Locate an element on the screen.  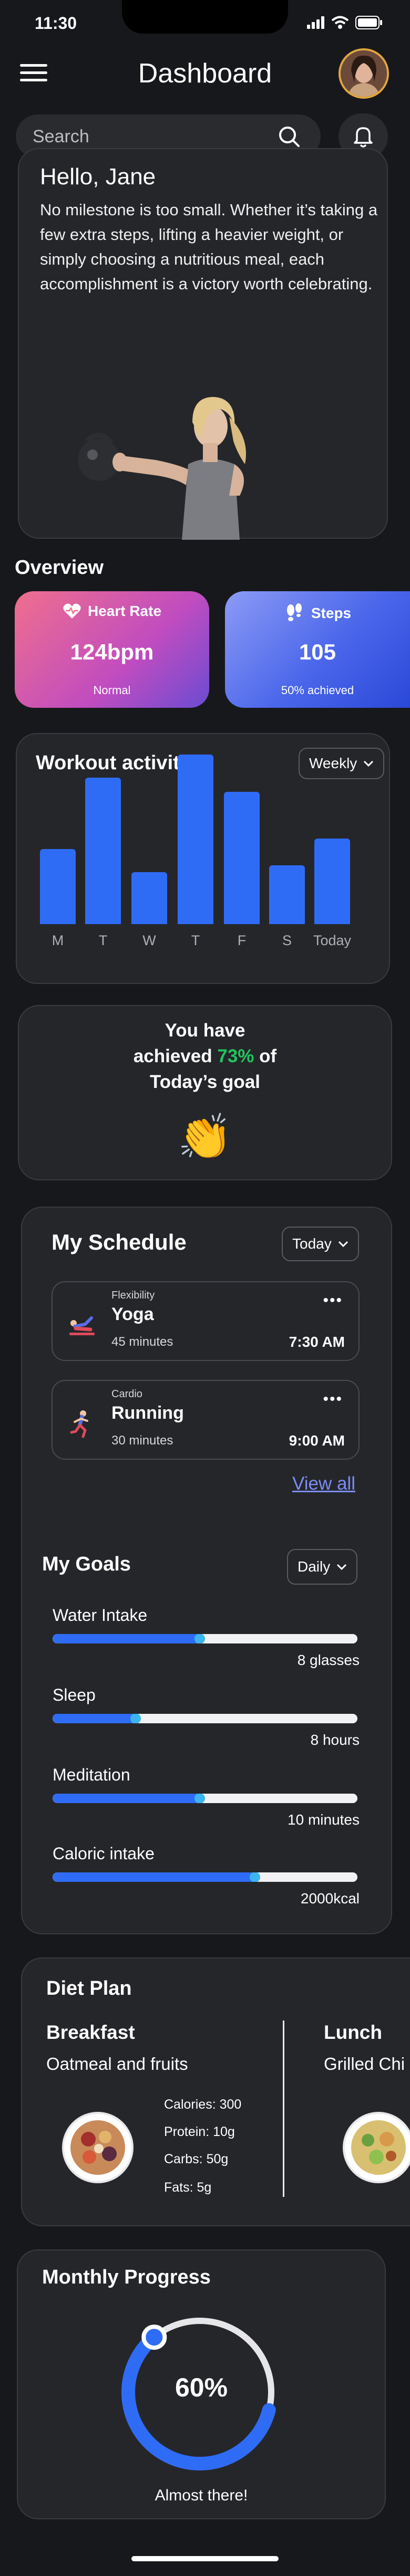
workout-day-label: Today is located at coordinates (332, 941).